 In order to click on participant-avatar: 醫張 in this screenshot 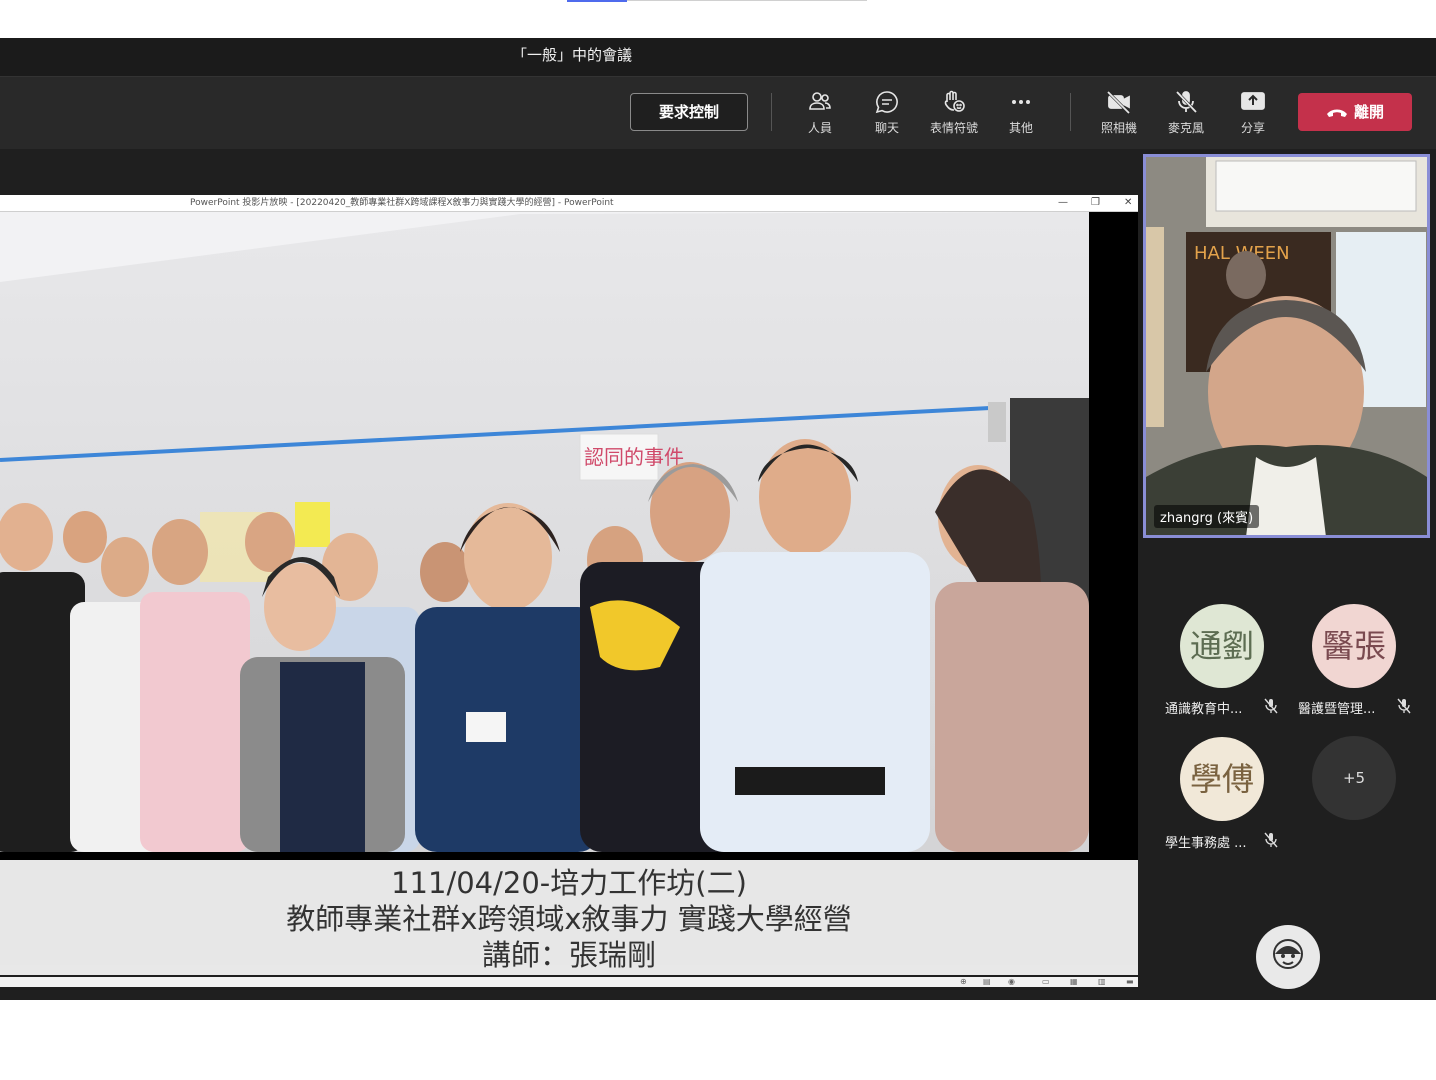, I will do `click(1354, 646)`.